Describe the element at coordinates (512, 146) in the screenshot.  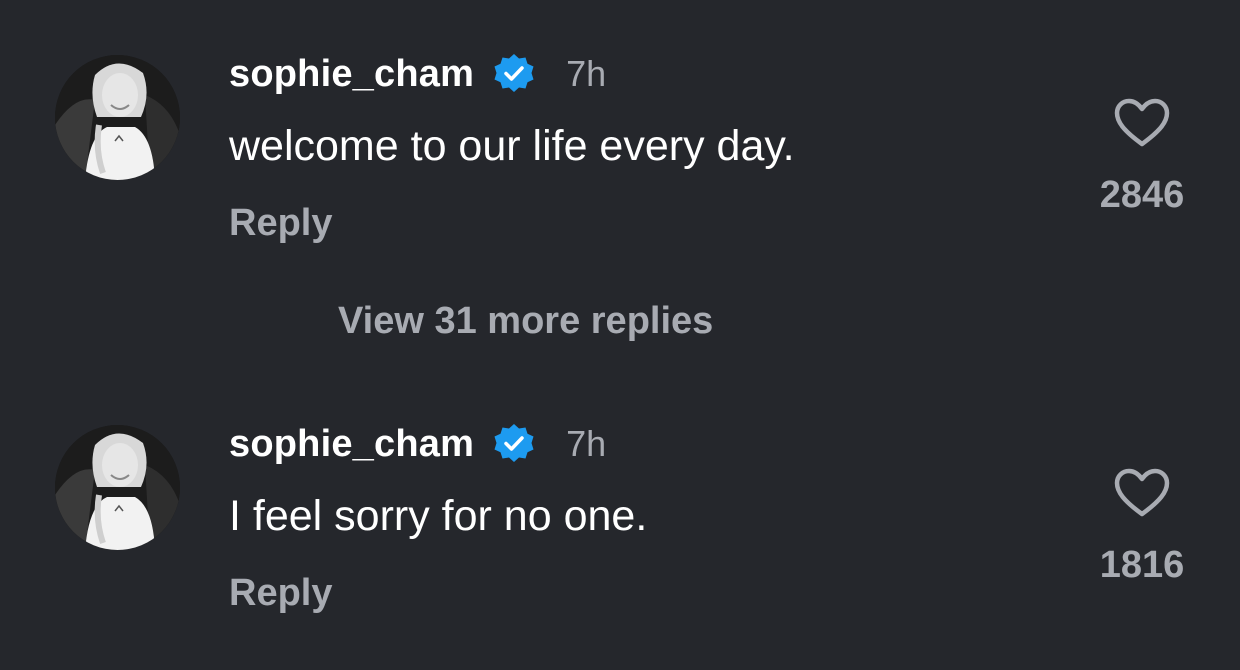
I see `comment-text: welcome to our life every day.` at that location.